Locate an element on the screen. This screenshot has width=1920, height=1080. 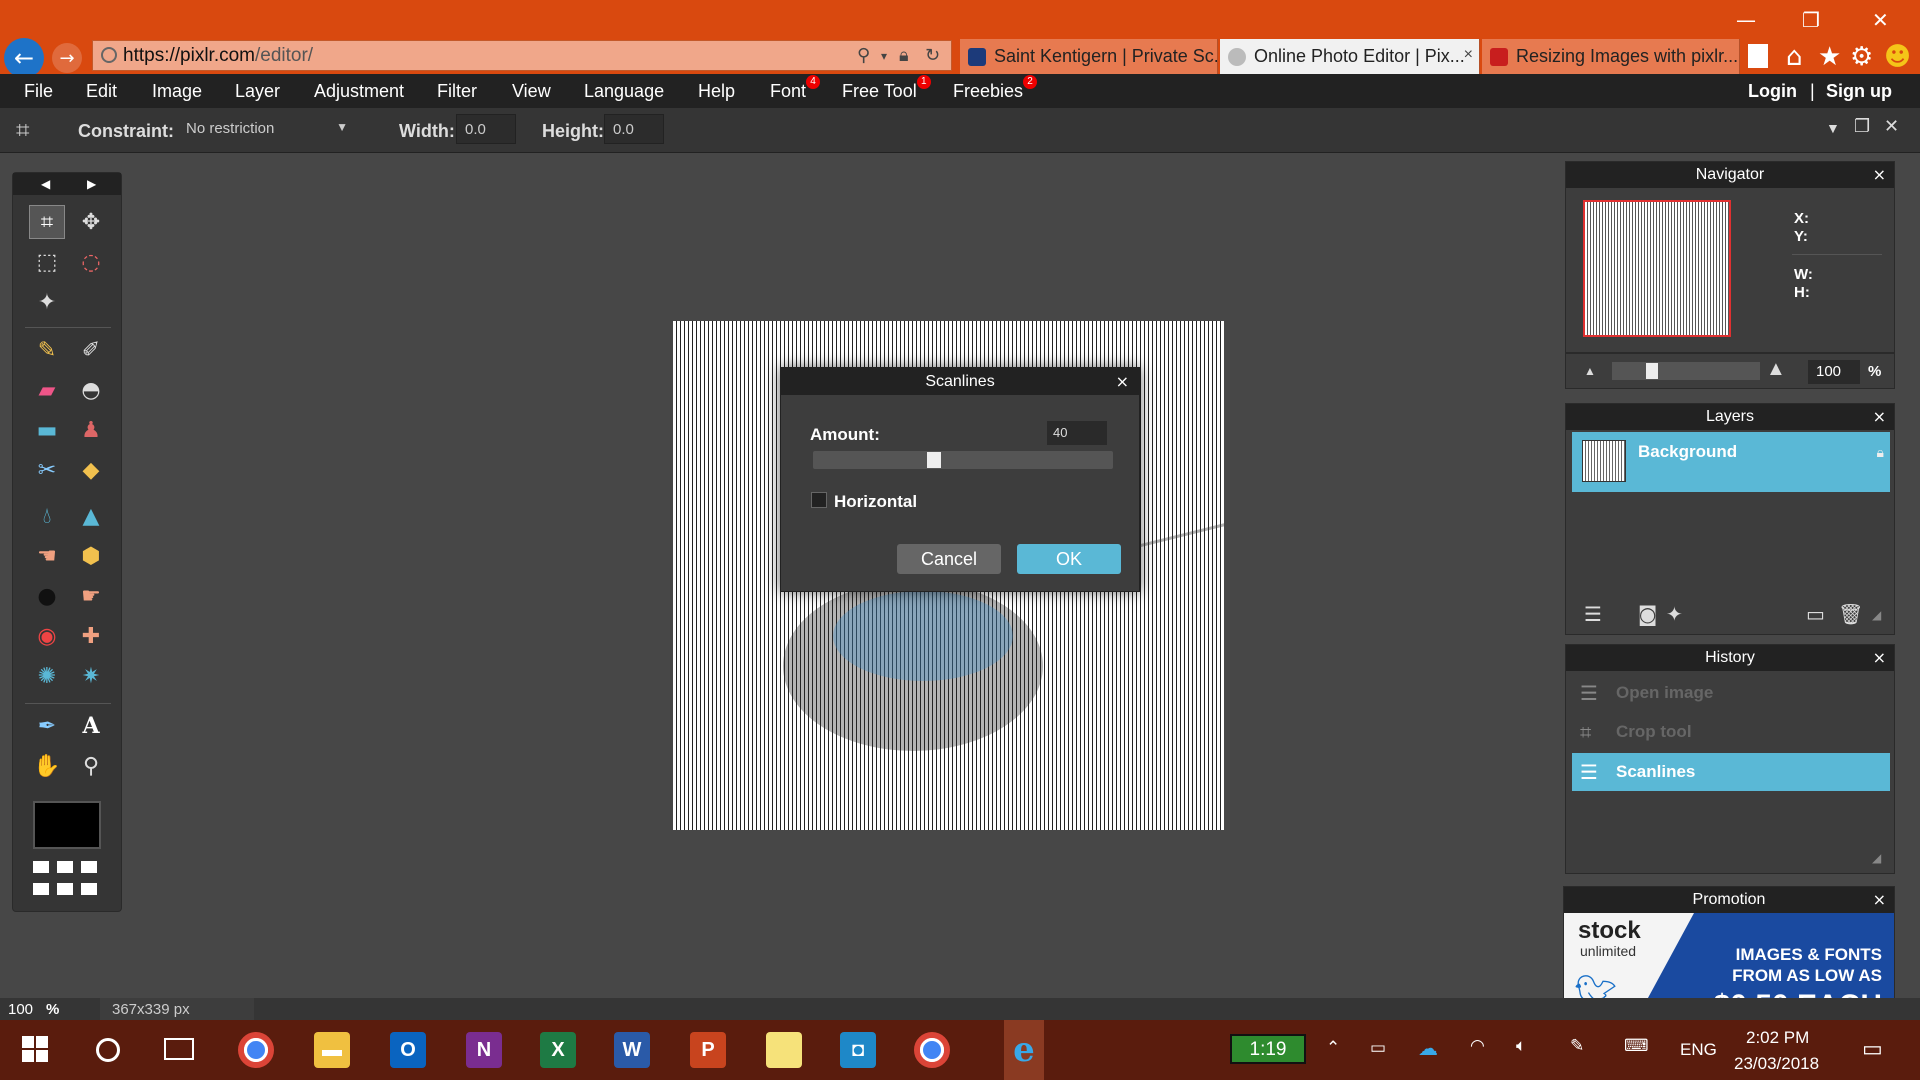
close-window-button: ✕ is located at coordinates (1880, 20).